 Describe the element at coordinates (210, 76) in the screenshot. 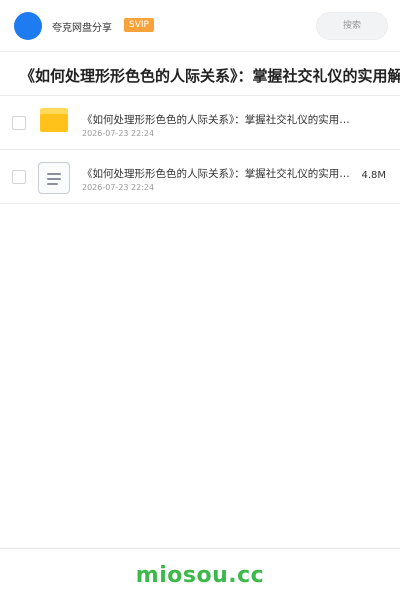

I see `page-title: 《如何处理形形色色的人际关系》：掌握社交礼仪的实用解` at that location.